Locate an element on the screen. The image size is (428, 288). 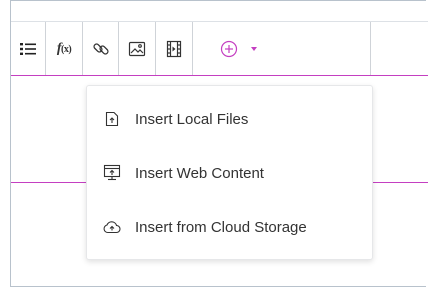
web-content-icon is located at coordinates (112, 173).